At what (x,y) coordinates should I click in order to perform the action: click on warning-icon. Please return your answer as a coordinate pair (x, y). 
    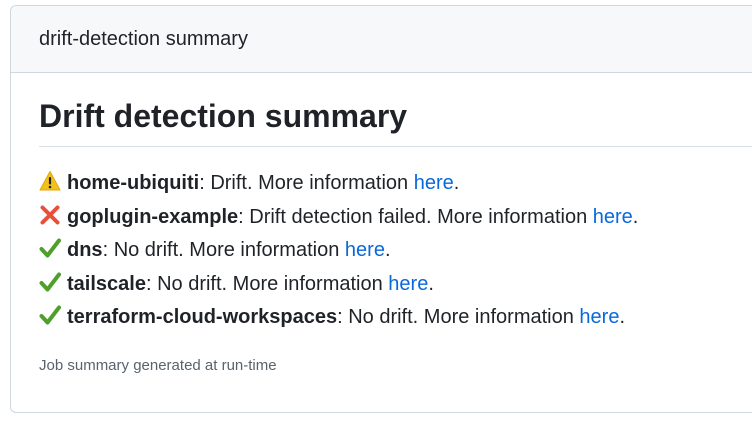
    Looking at the image, I should click on (50, 181).